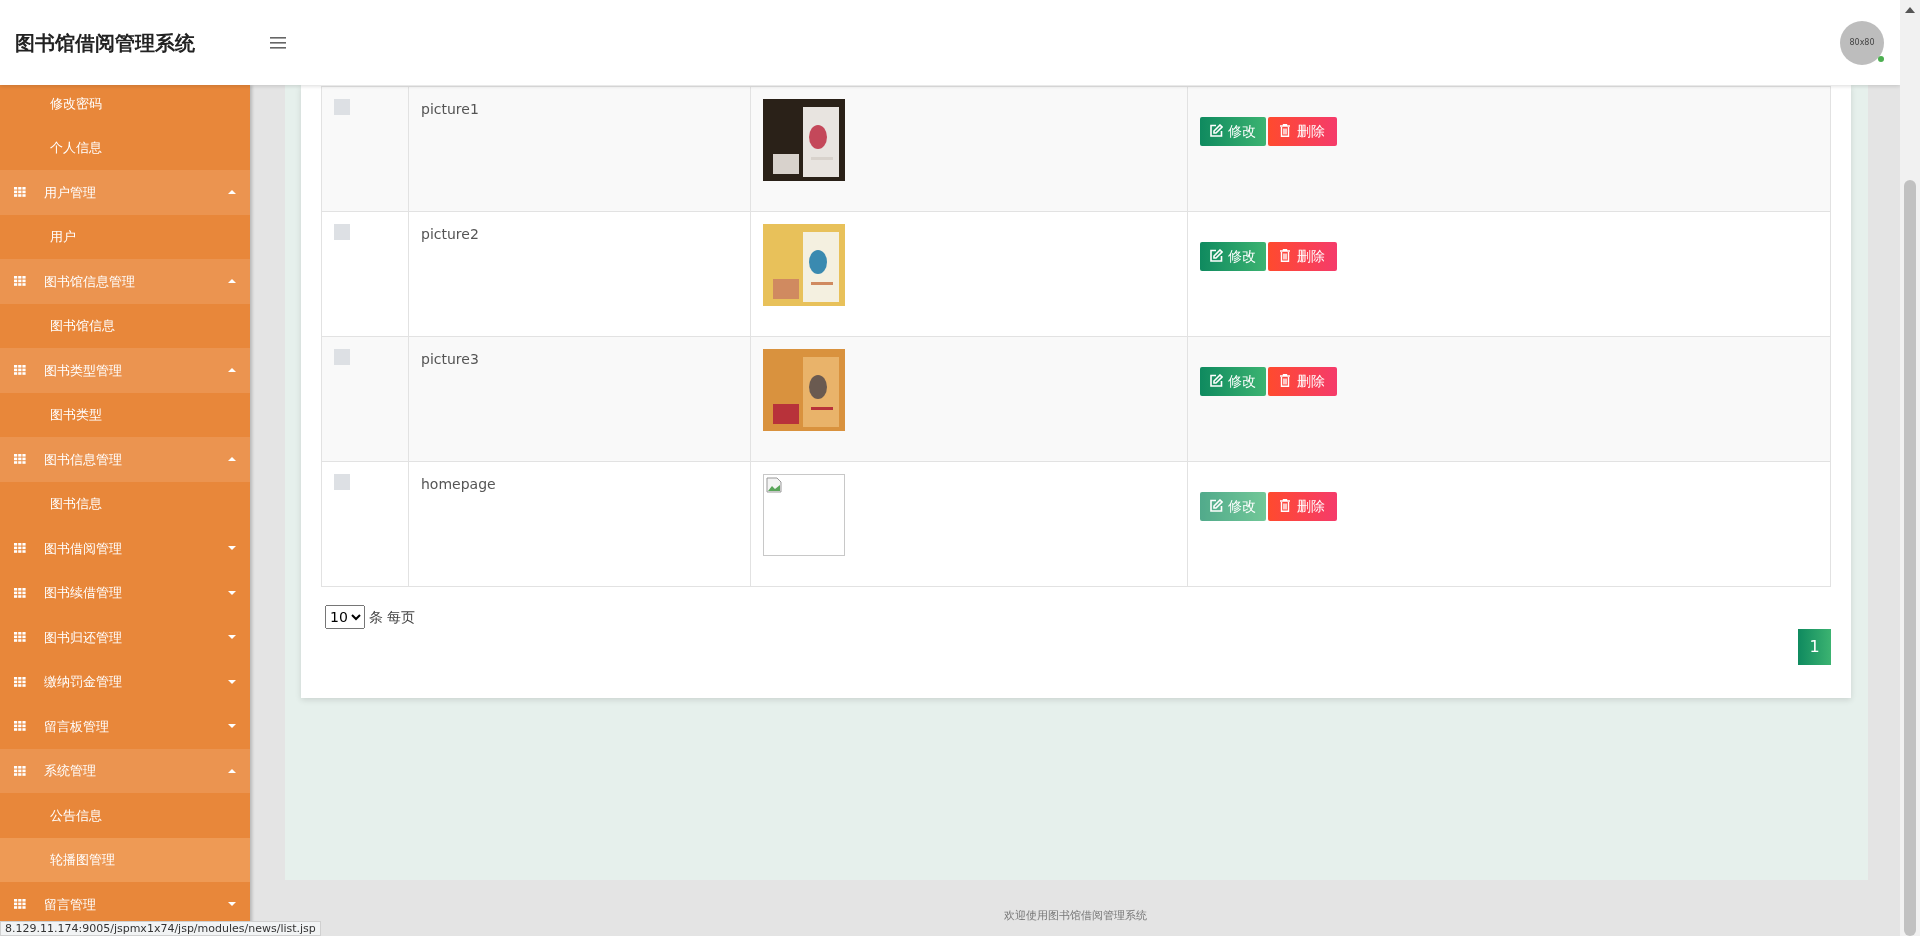 The image size is (1920, 936). Describe the element at coordinates (278, 42) in the screenshot. I see `menu-icon` at that location.